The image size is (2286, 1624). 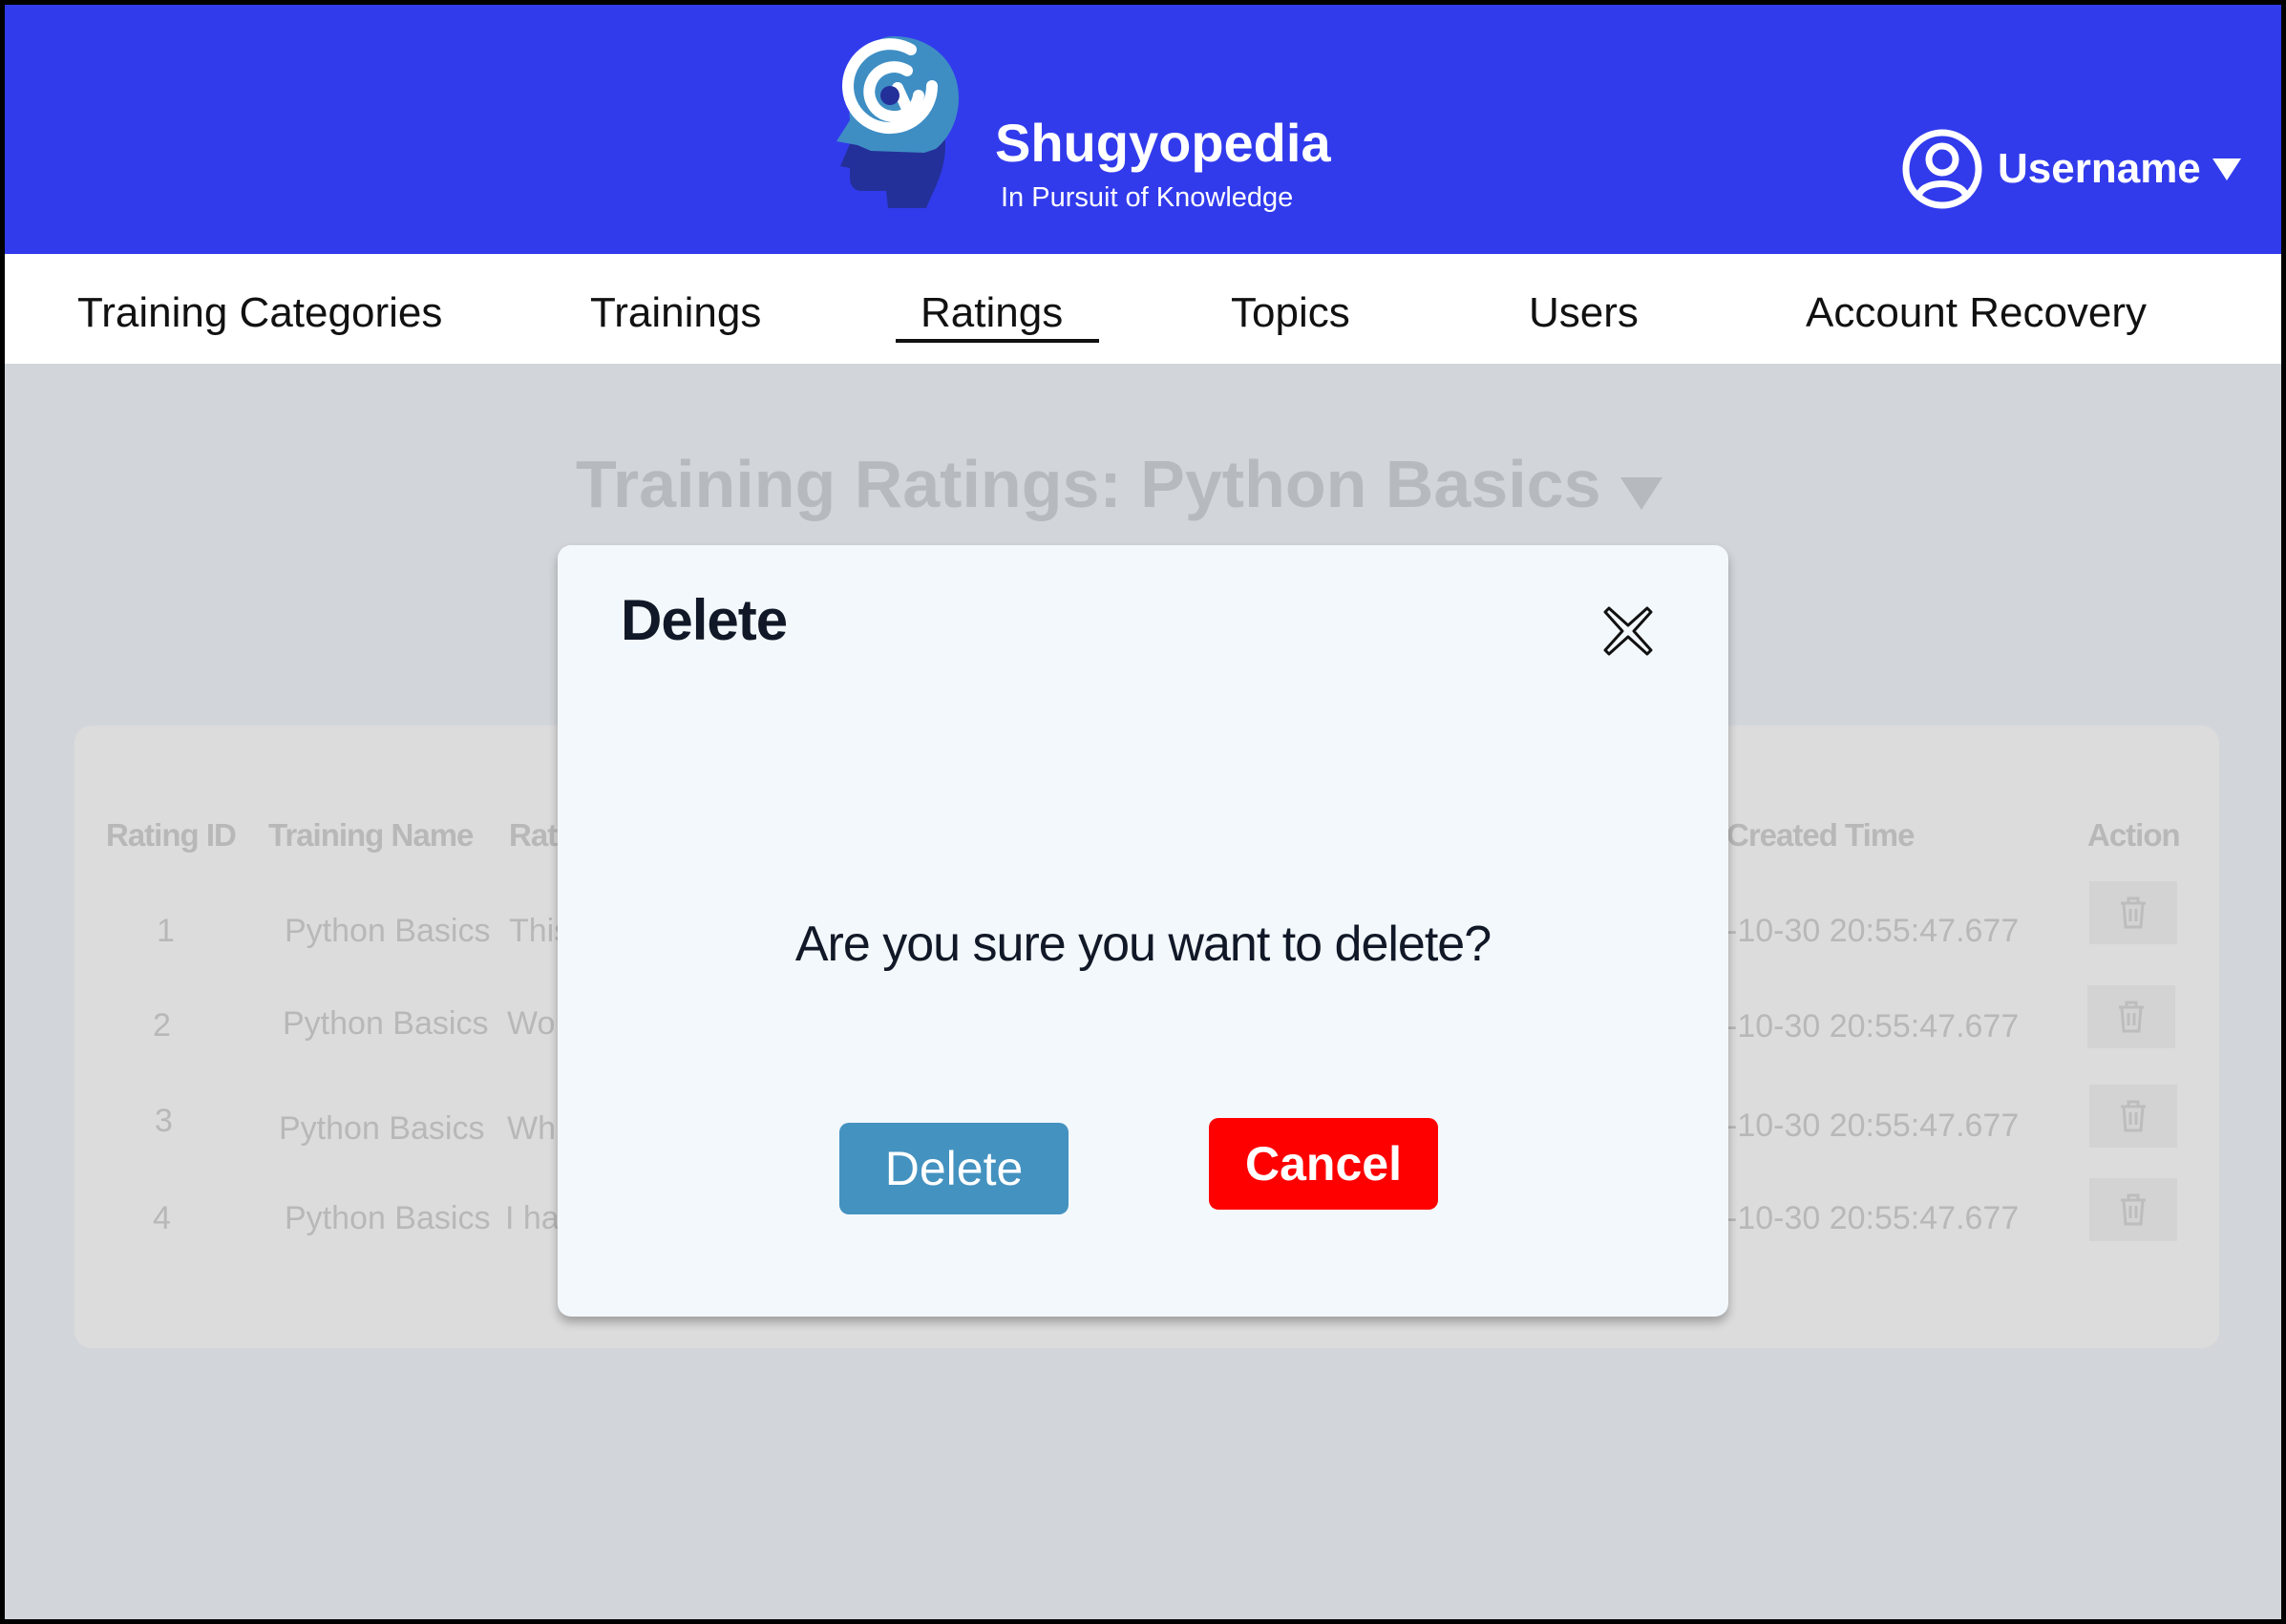 I want to click on dialog-message: Are you sure you want to delete?, so click(x=1143, y=944).